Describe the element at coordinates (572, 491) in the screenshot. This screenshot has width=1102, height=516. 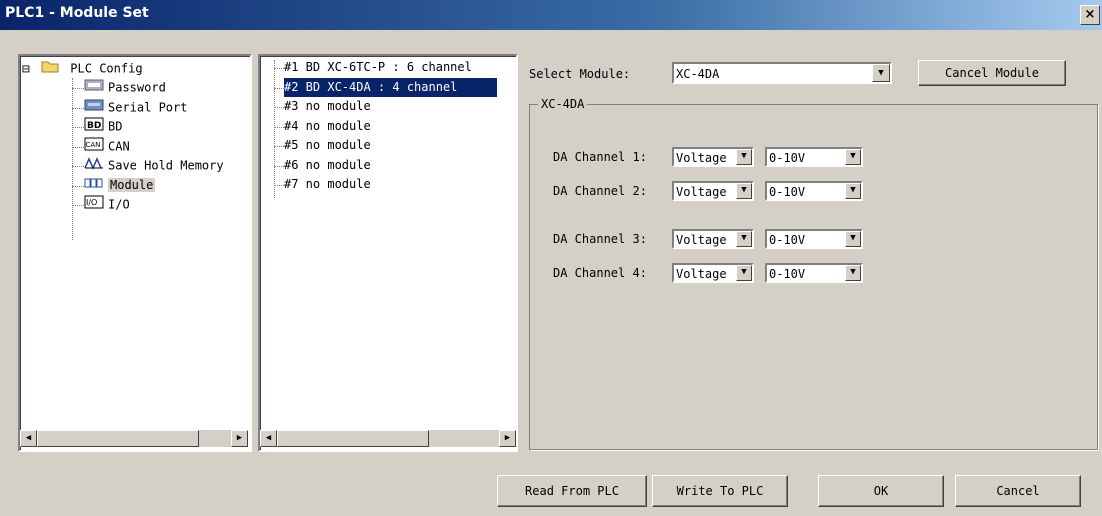
I see `read-from-plc-button: Read From PLC` at that location.